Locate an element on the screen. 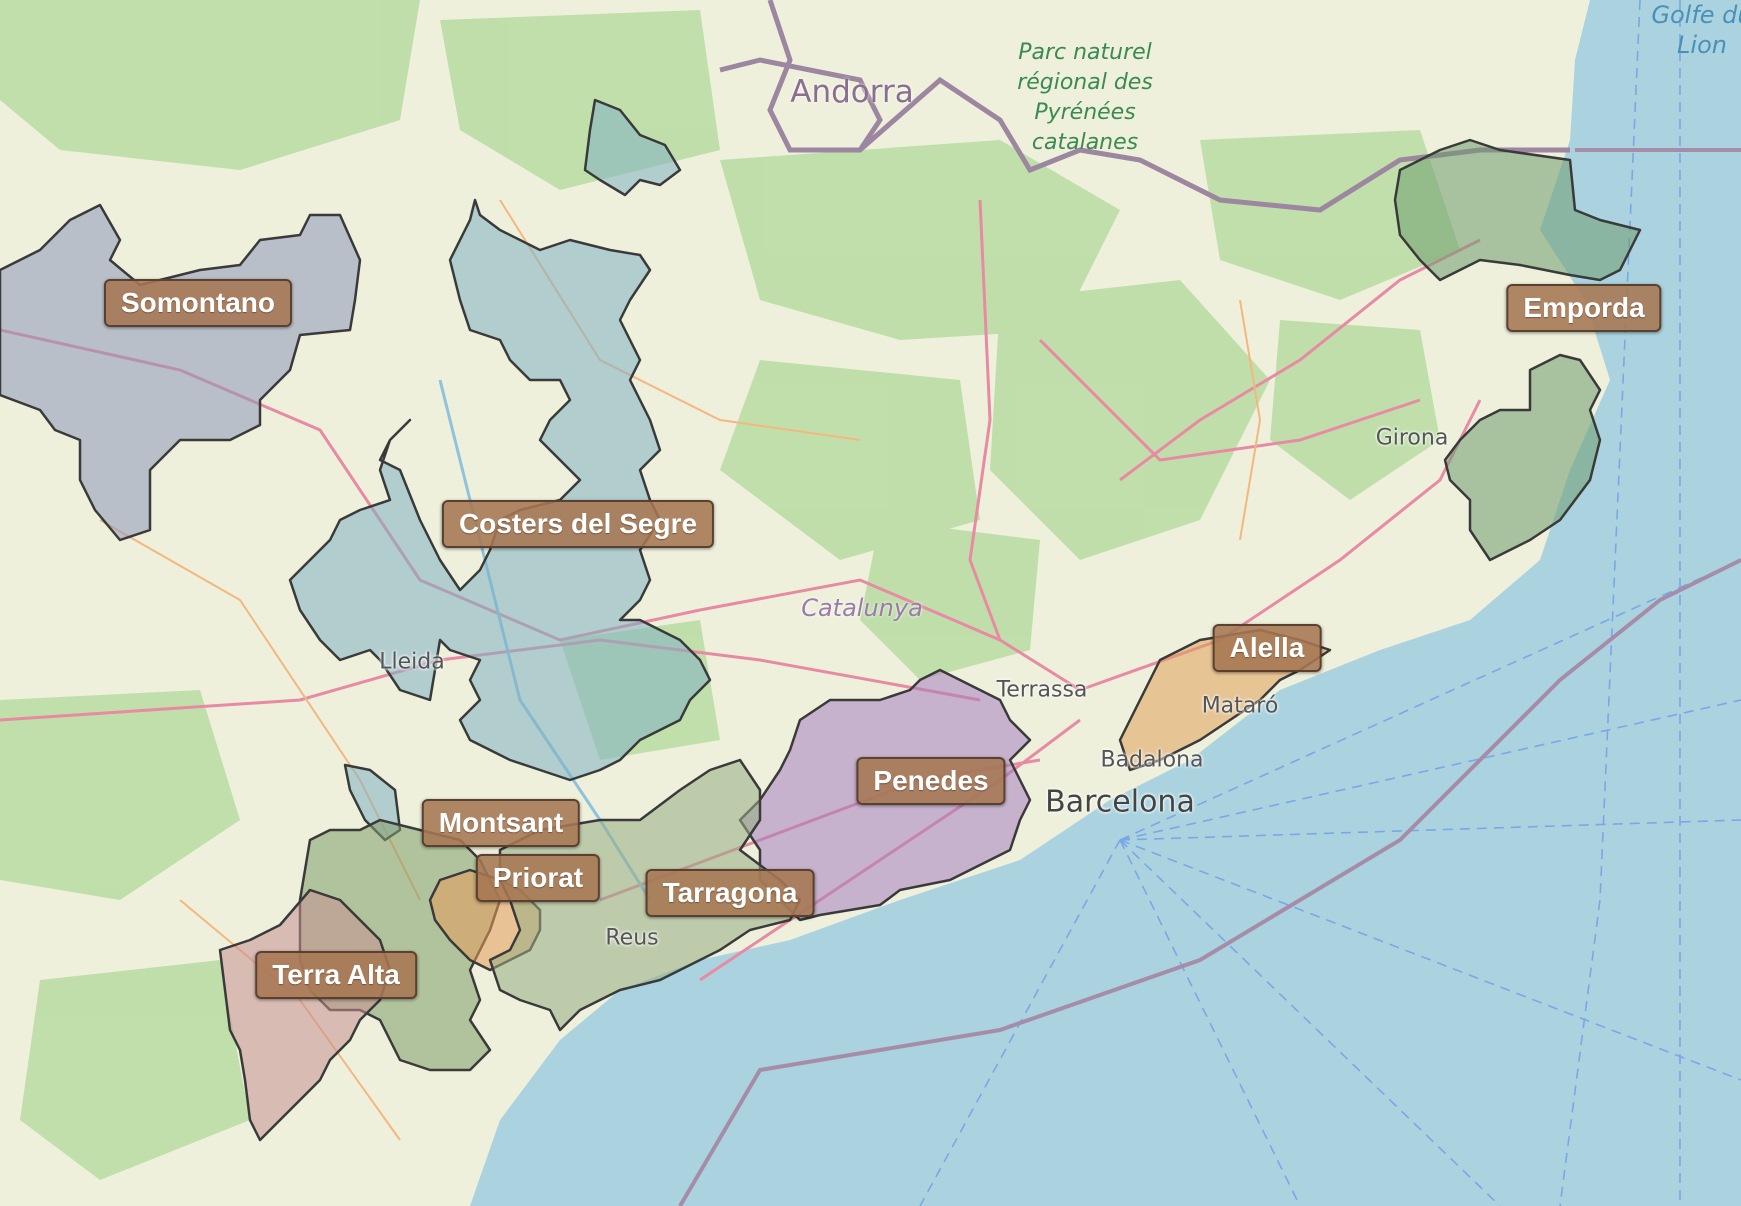  label-emporda: Emporda is located at coordinates (1584, 308).